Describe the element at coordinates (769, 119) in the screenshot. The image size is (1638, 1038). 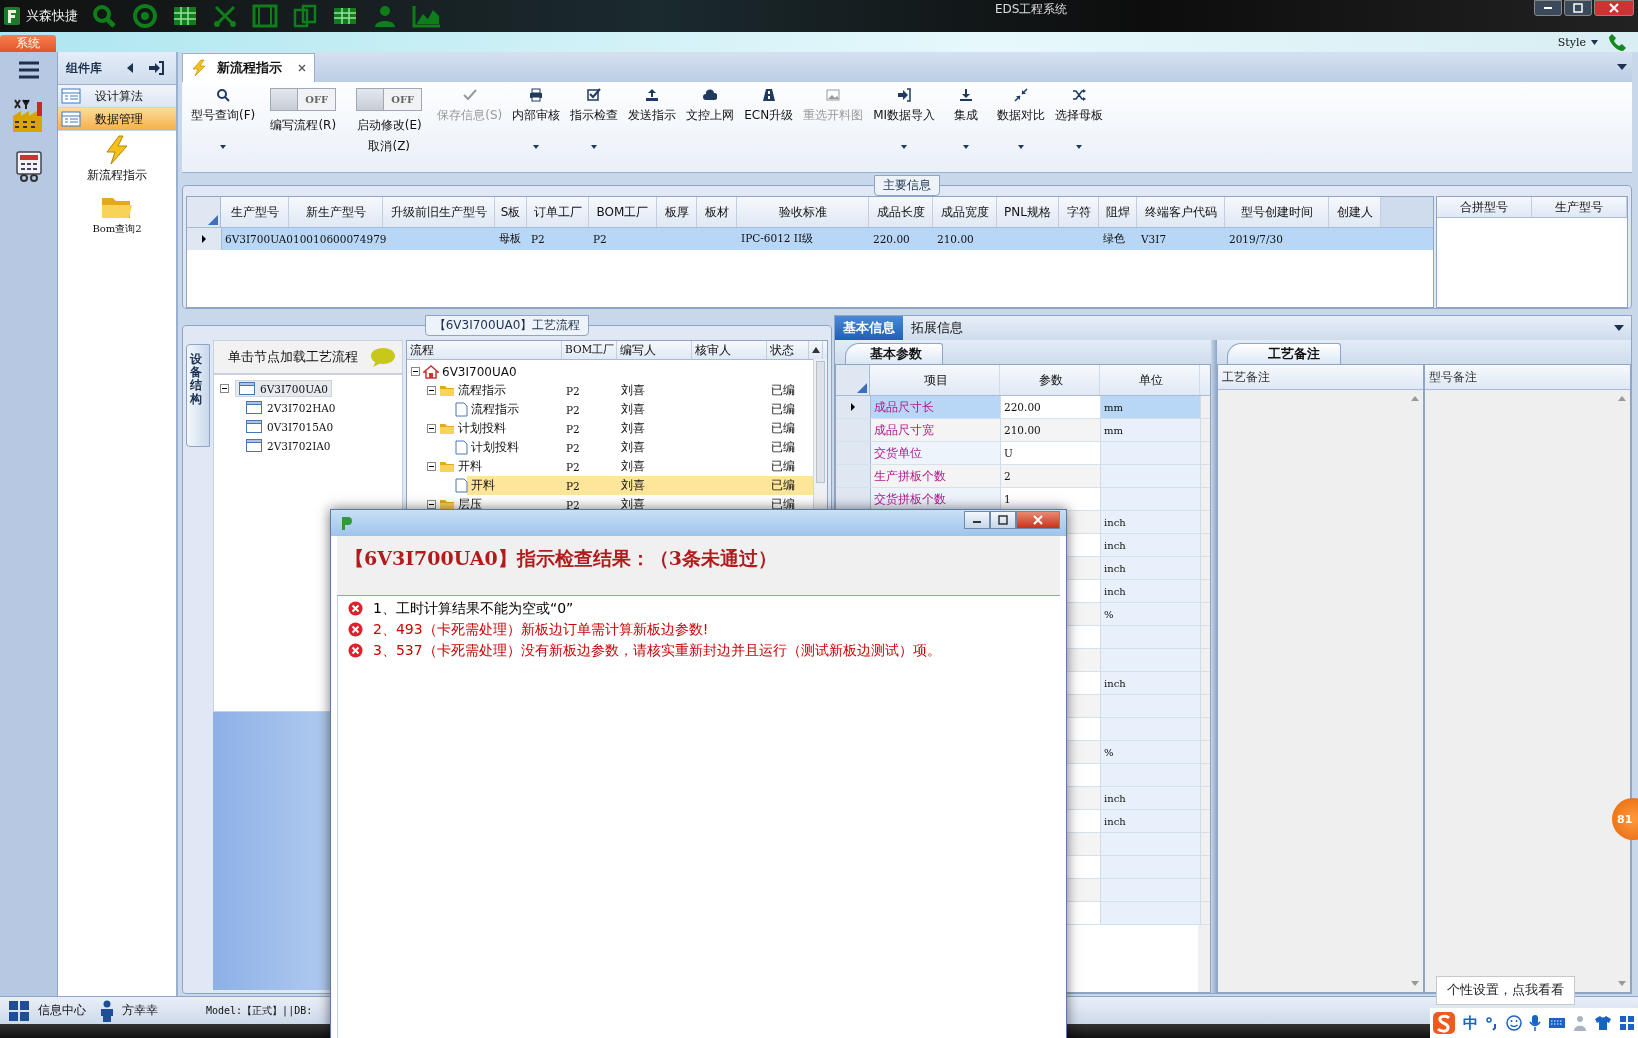
I see `toolbar-button: ECN升级` at that location.